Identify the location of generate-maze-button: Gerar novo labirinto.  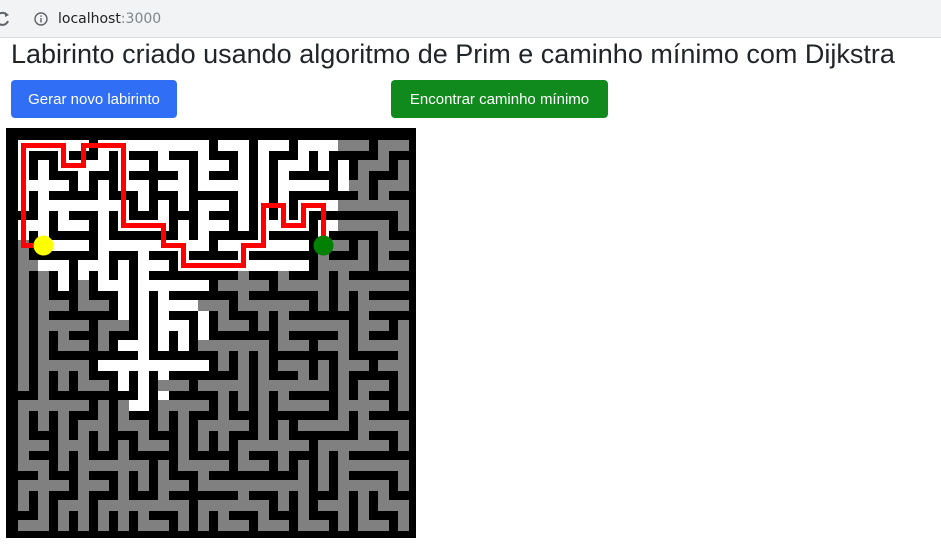
(94, 99).